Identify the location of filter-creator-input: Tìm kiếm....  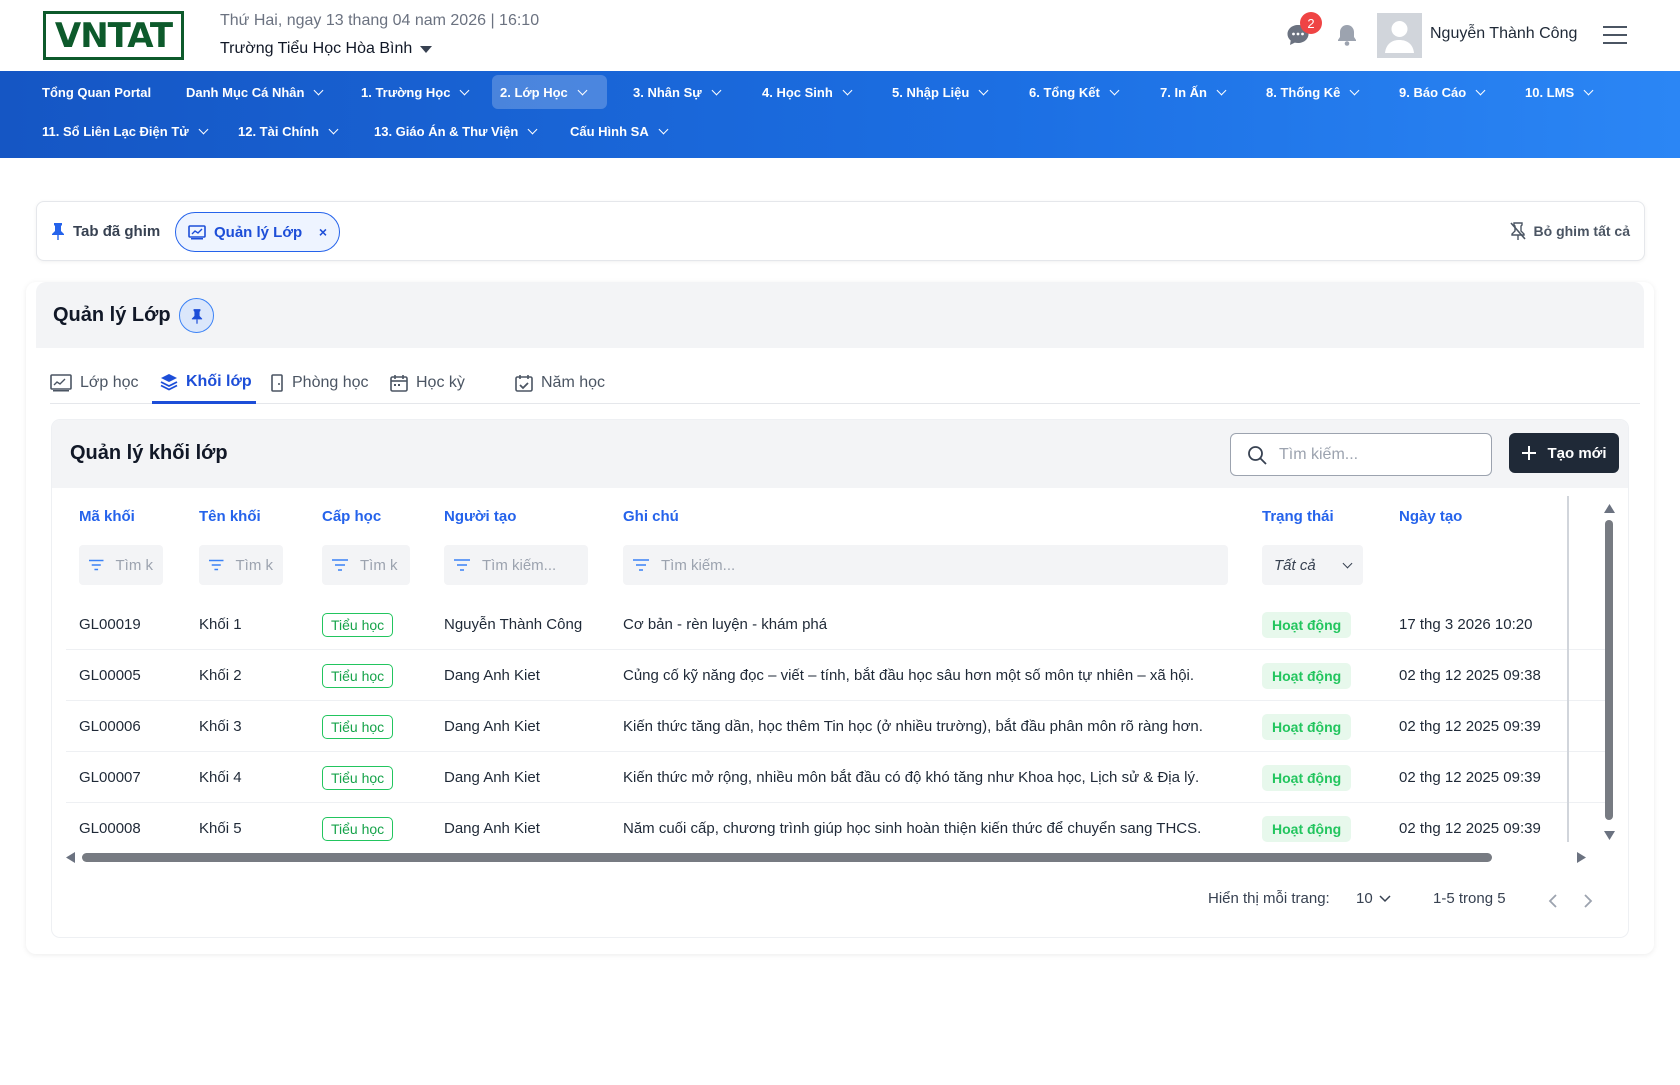
(516, 565).